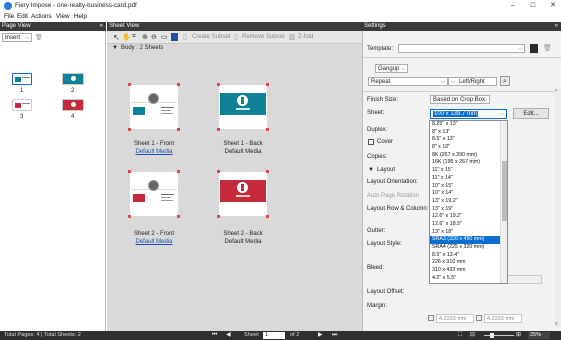 This screenshot has height=340, width=561. What do you see at coordinates (134, 37) in the screenshot?
I see `crop-icon: ⌗` at bounding box center [134, 37].